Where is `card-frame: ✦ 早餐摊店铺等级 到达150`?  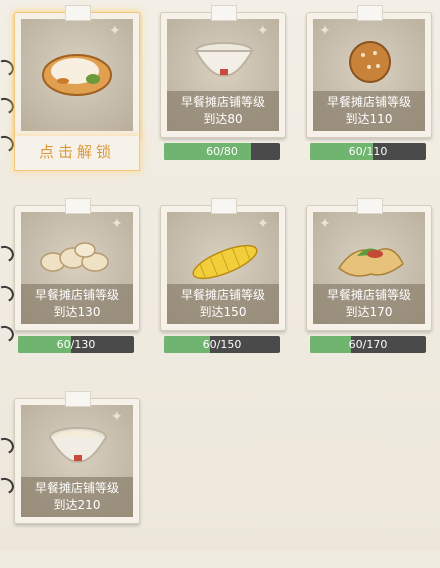
card-frame: ✦ 早餐摊店铺等级 到达150 is located at coordinates (223, 264).